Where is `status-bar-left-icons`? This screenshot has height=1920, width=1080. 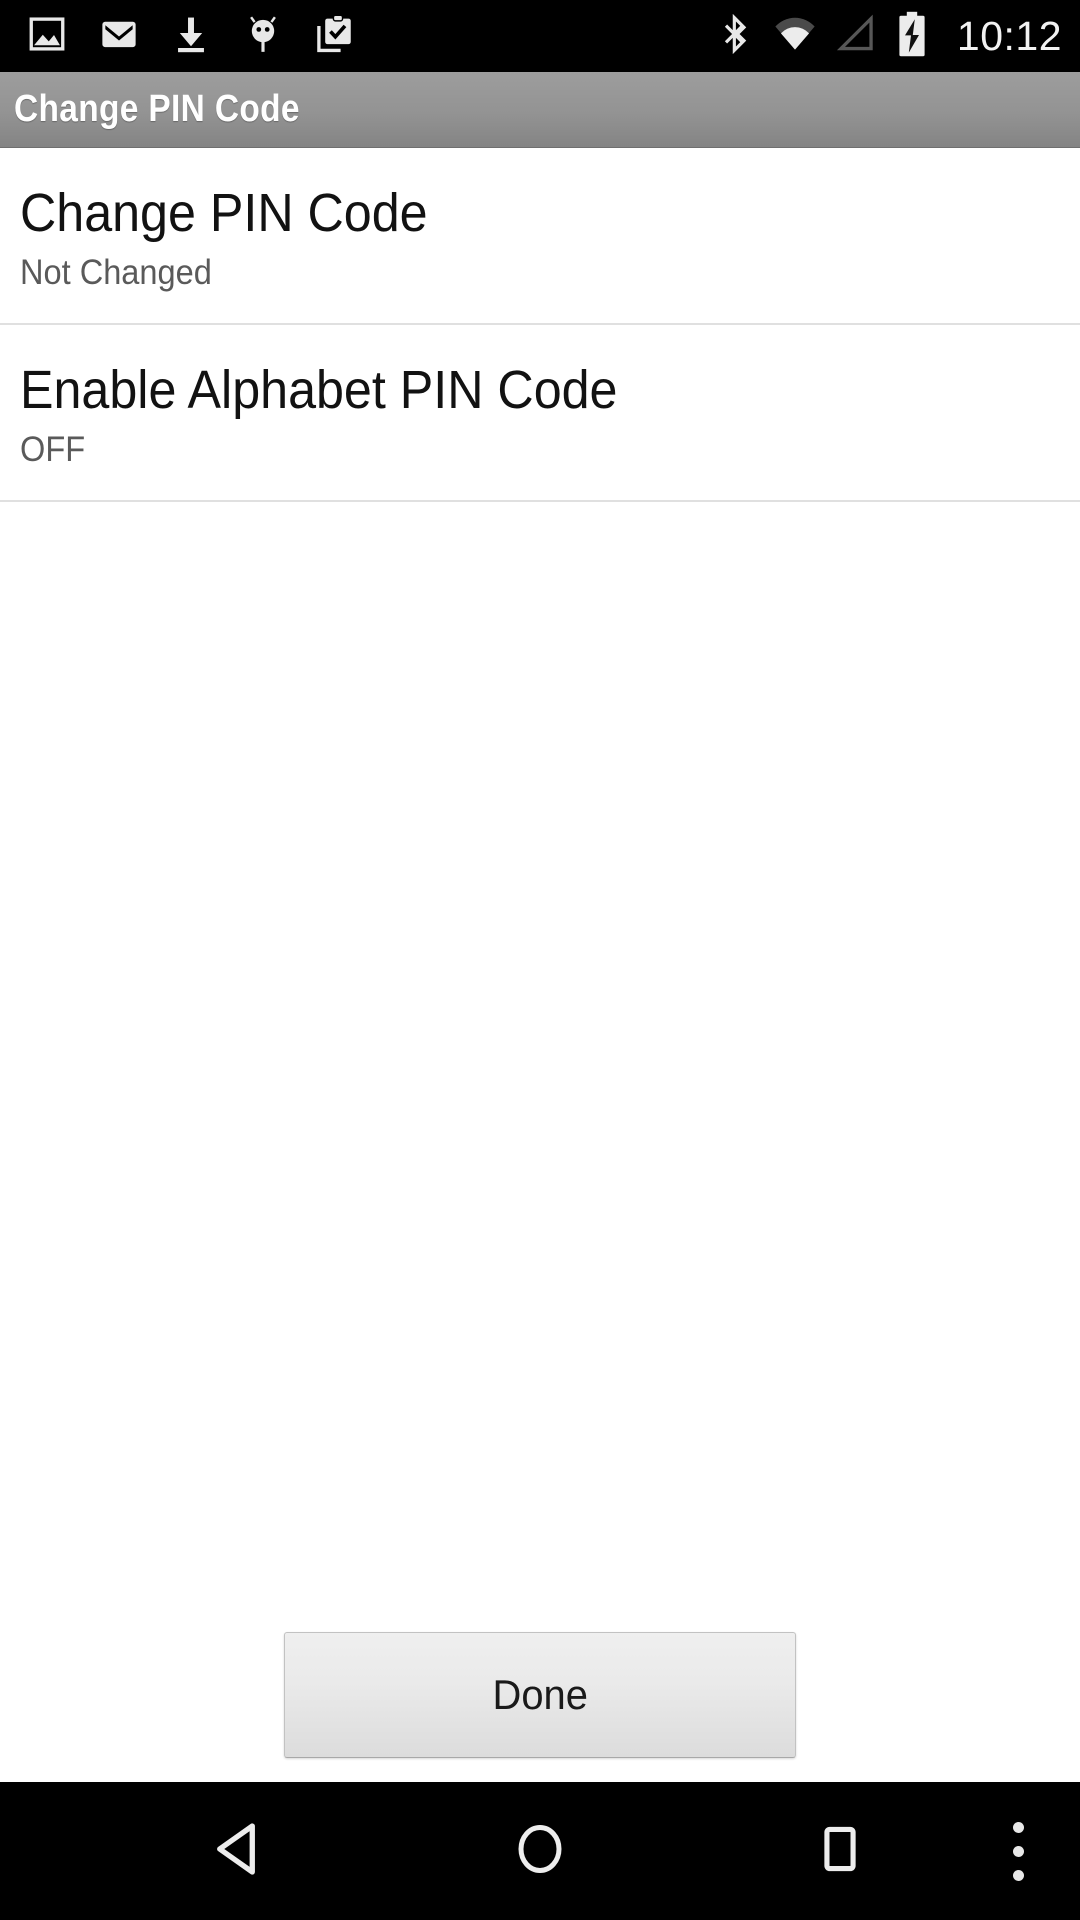
status-bar-left-icons is located at coordinates (178, 36).